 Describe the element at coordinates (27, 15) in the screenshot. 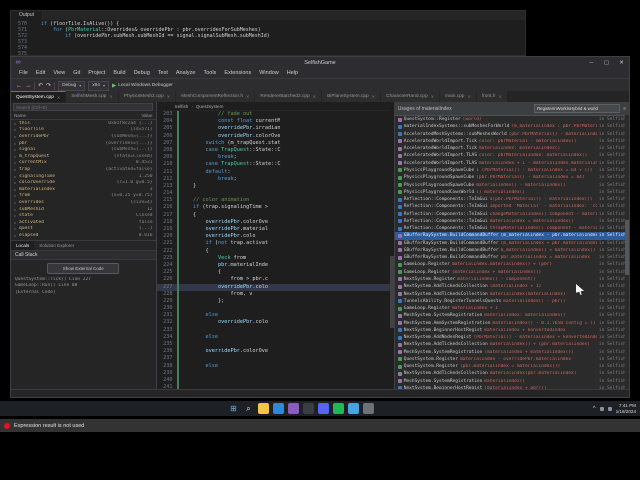

I see `floating-editor-tab: Output` at that location.